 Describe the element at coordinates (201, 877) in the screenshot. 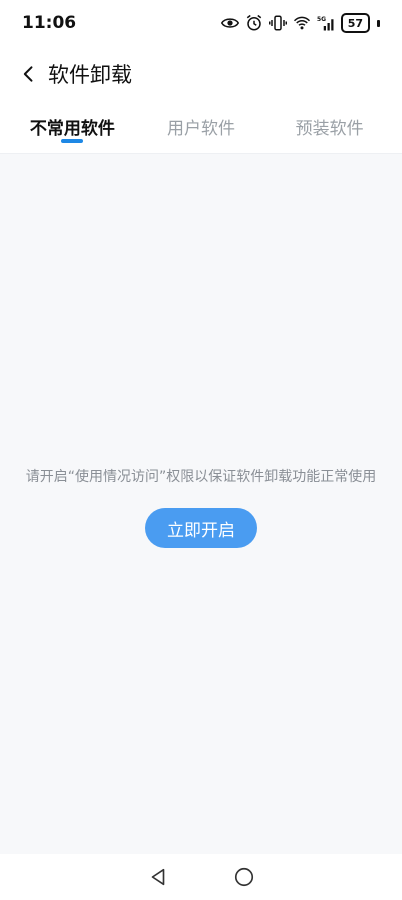

I see `system-nav-bar` at that location.